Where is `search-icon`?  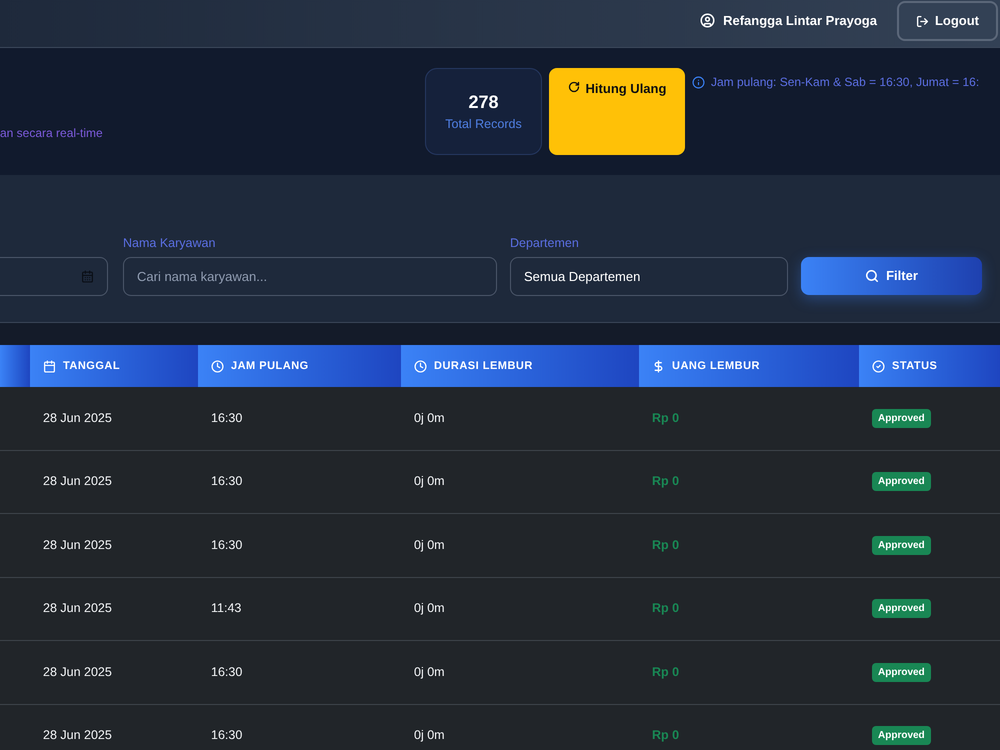
search-icon is located at coordinates (872, 276).